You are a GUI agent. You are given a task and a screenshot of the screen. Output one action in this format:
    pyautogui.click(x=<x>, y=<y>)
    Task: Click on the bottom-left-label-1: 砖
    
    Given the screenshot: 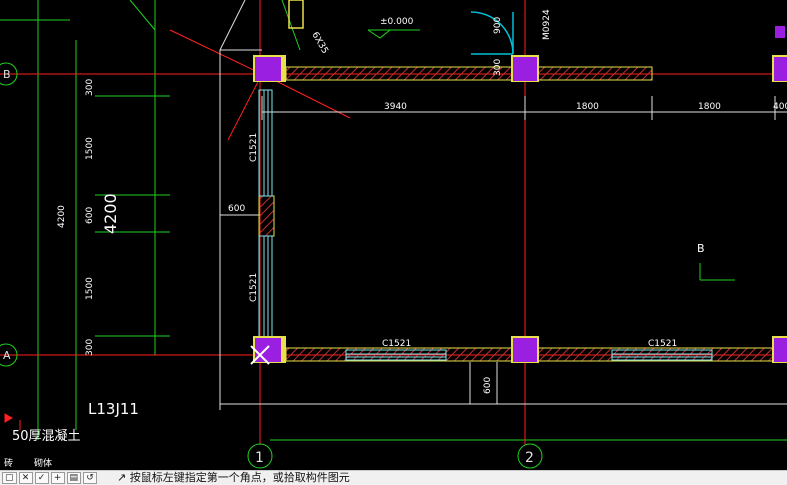 What is the action you would take?
    pyautogui.click(x=8, y=463)
    